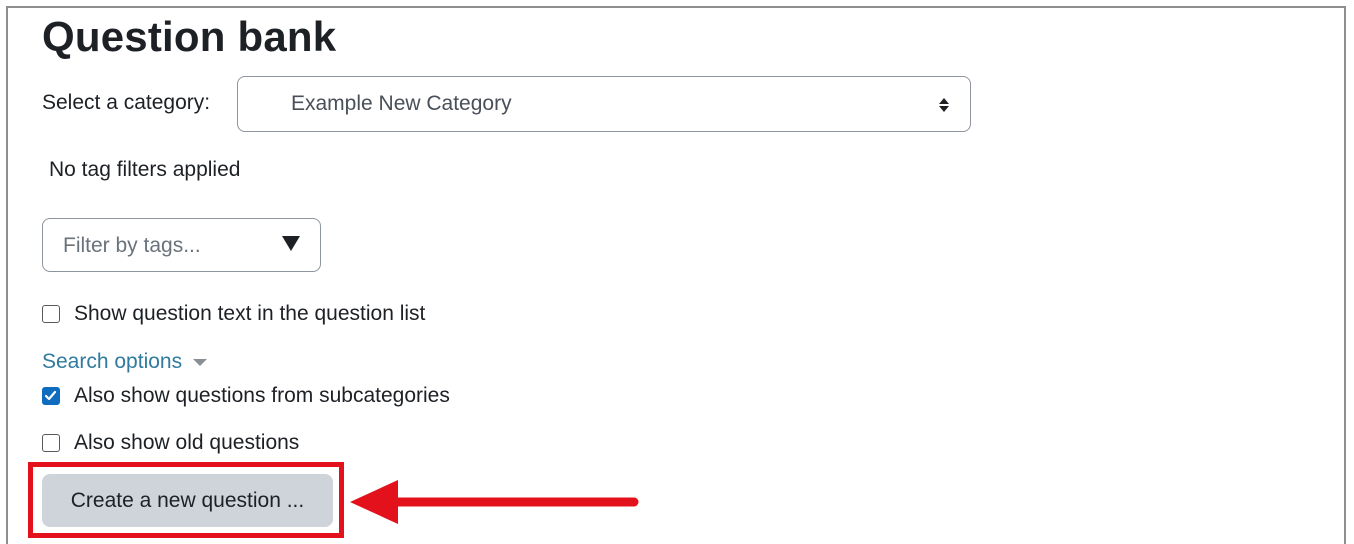 This screenshot has height=544, width=1354. What do you see at coordinates (604, 104) in the screenshot?
I see `category-select: Example New Category` at bounding box center [604, 104].